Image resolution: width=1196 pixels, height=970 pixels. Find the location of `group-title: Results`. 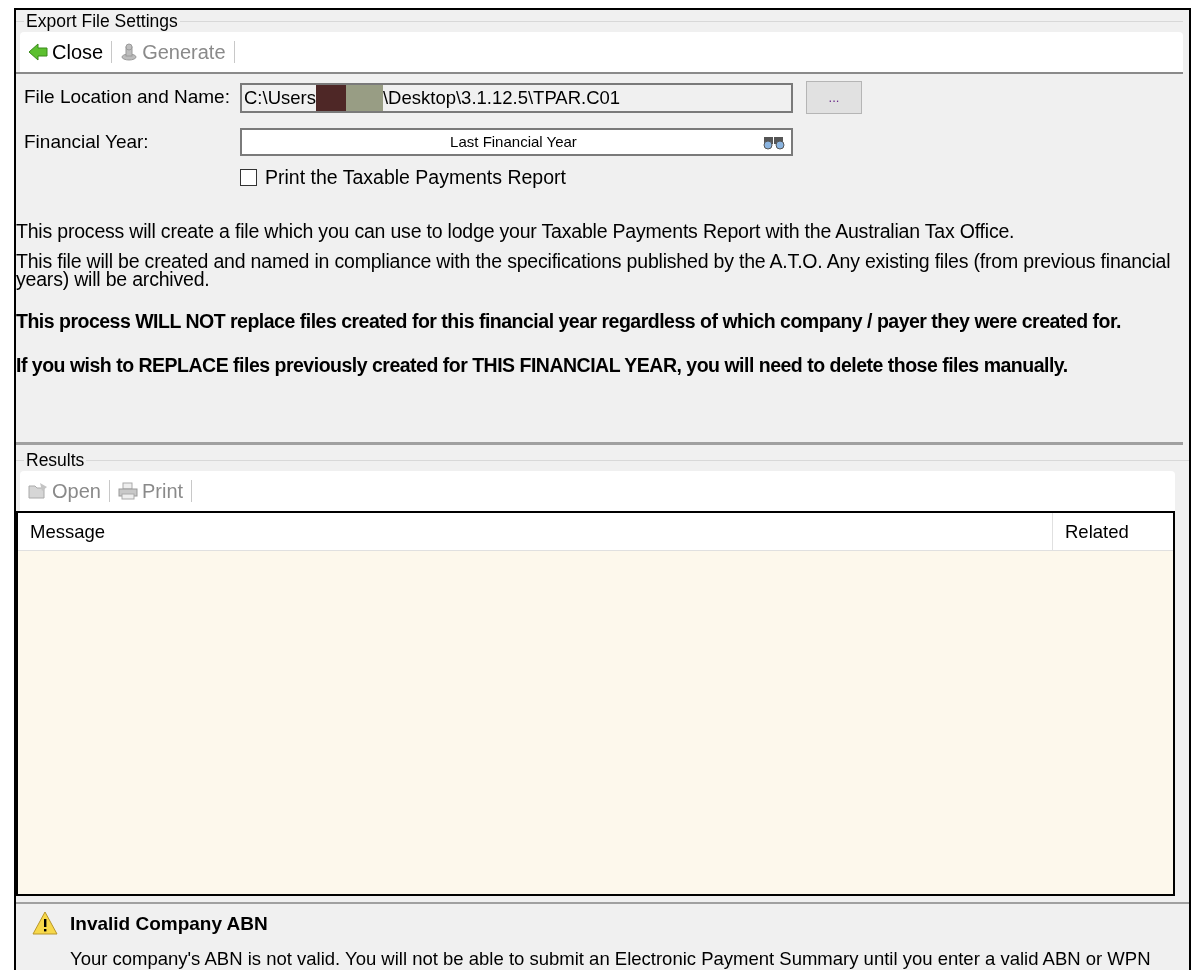

group-title: Results is located at coordinates (55, 460).